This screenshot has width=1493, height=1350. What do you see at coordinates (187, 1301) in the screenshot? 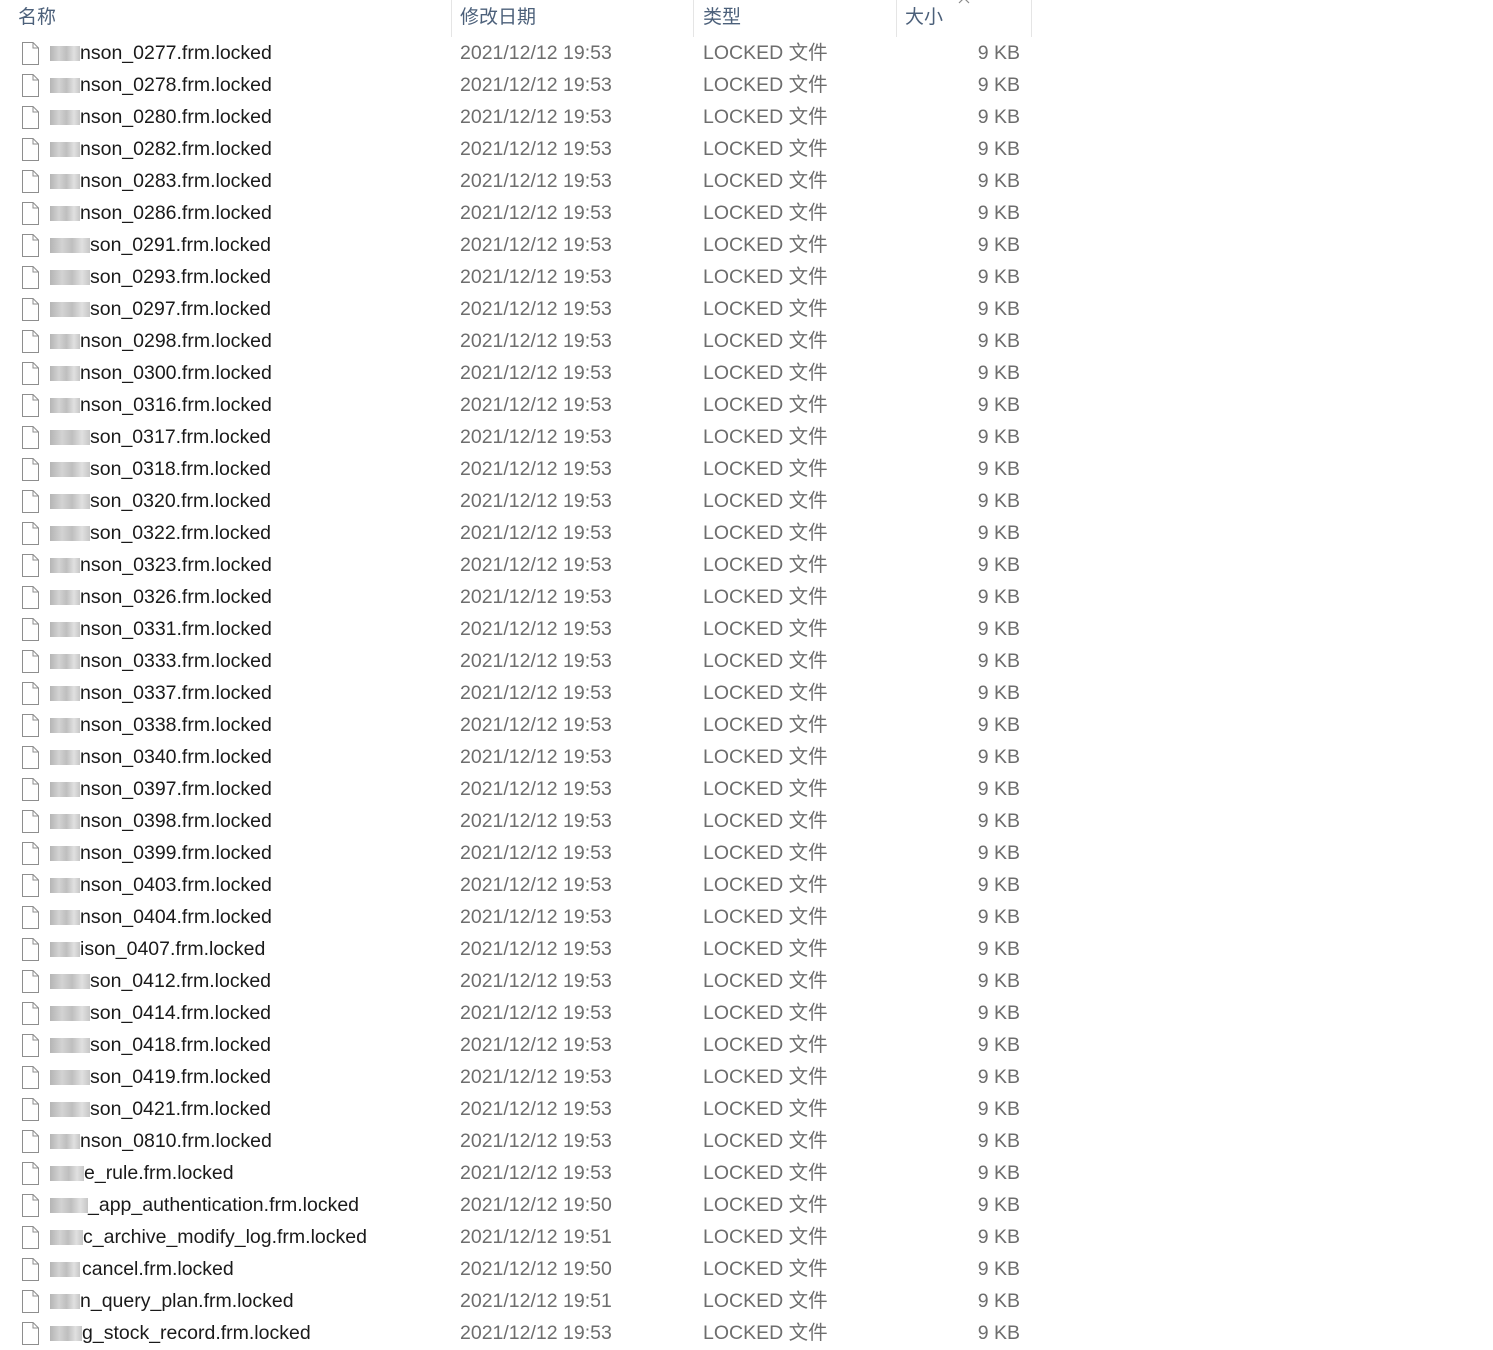
I see `file-name: n_query_plan.frm.locked` at bounding box center [187, 1301].